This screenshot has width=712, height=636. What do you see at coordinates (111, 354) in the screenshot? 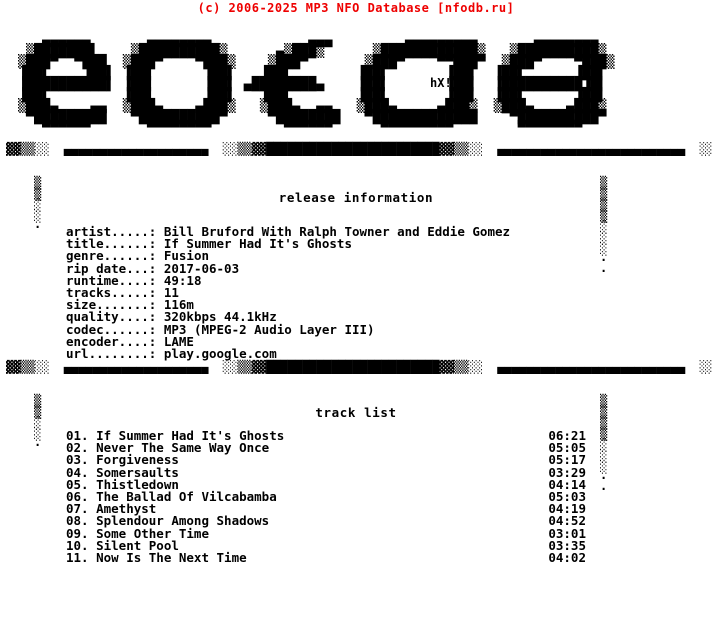
I see `release-info-label: url........:` at bounding box center [111, 354].